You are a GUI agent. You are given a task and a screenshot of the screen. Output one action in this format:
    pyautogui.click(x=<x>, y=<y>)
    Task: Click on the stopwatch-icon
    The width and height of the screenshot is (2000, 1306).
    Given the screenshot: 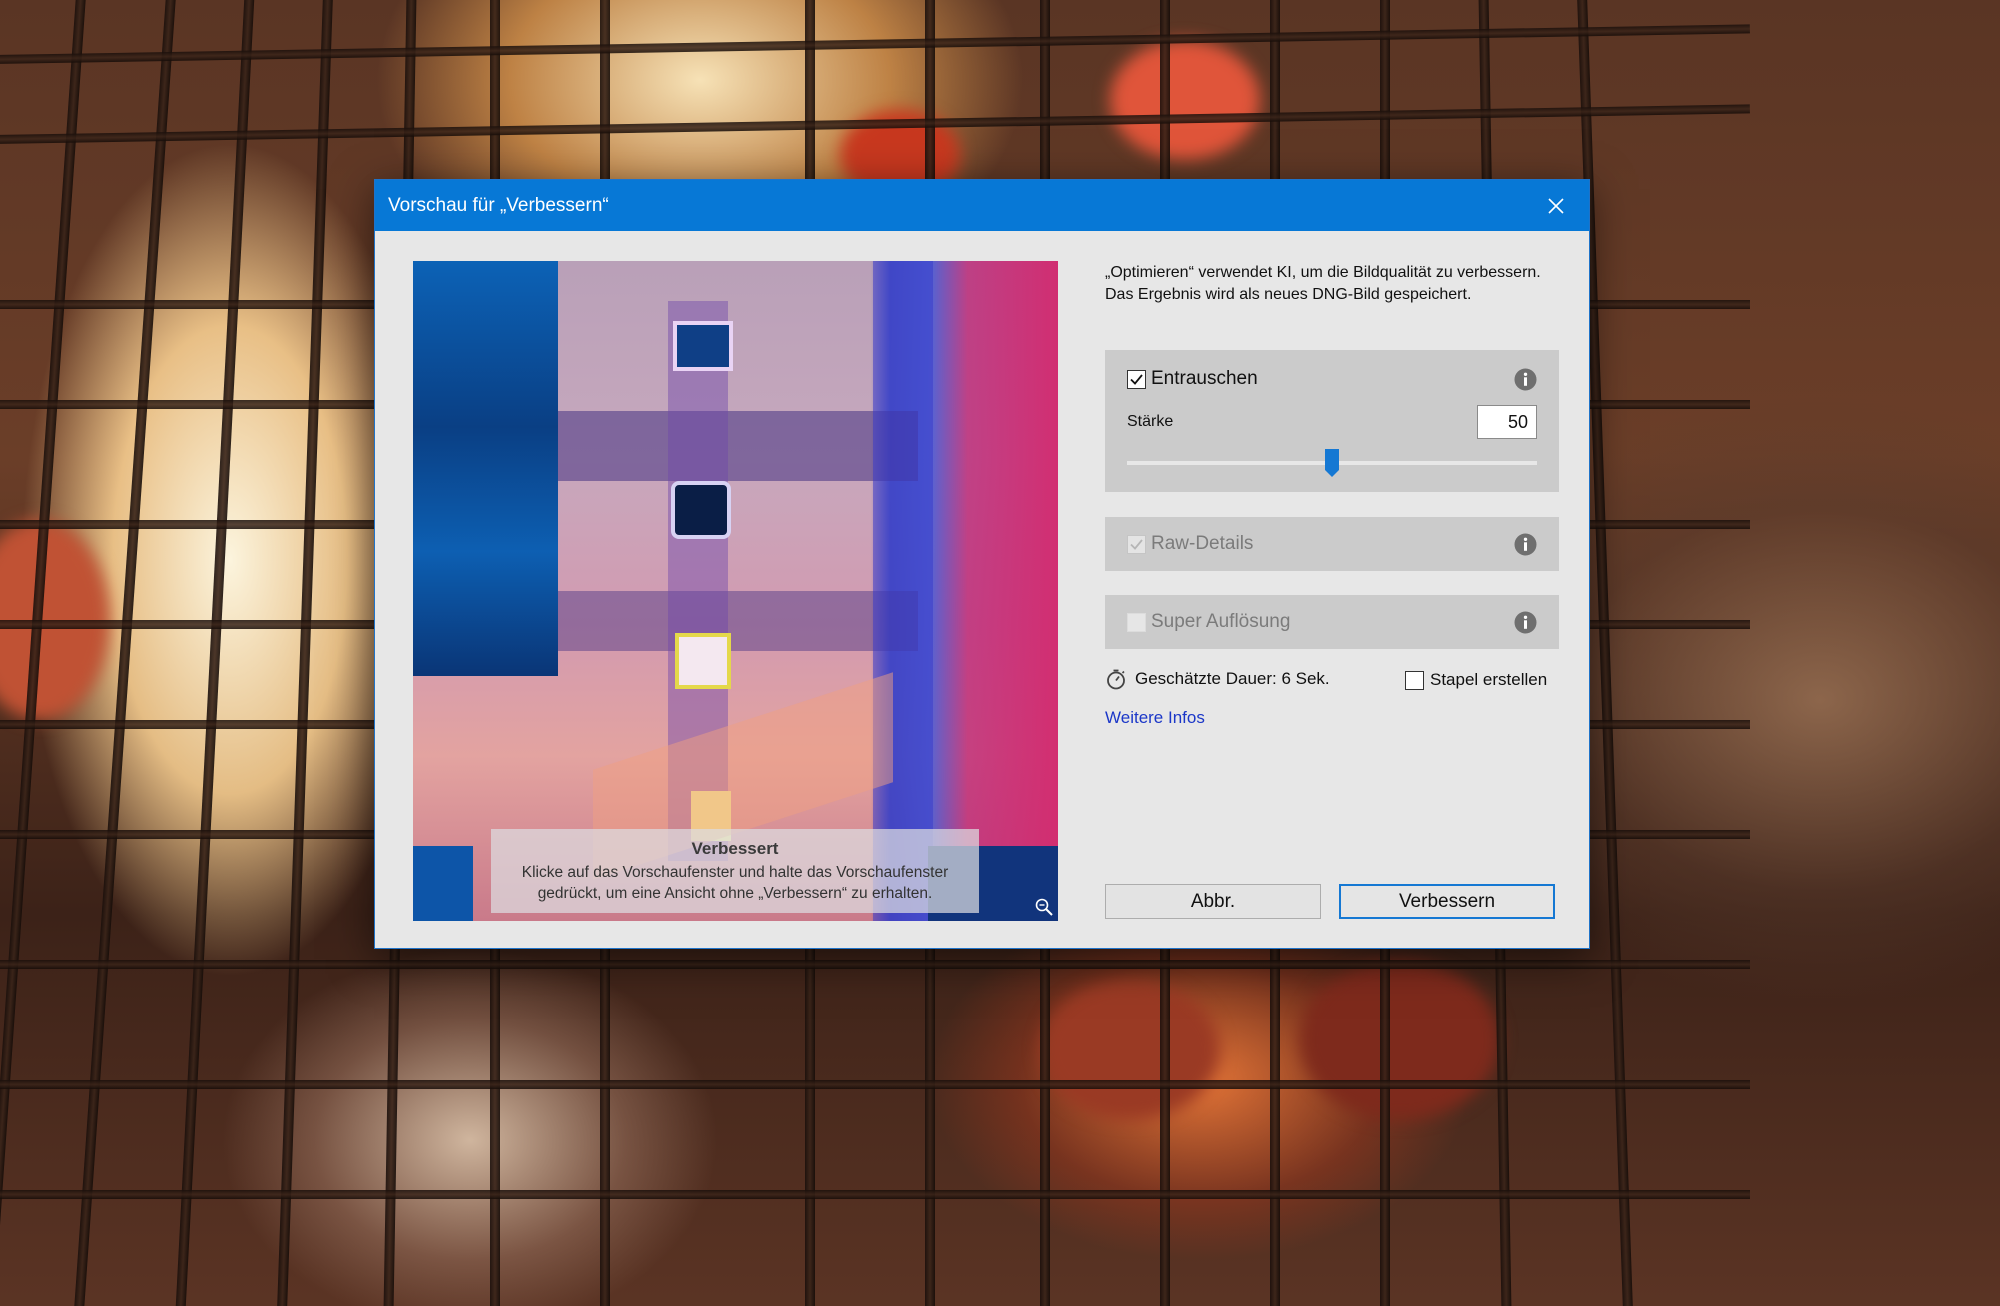 What is the action you would take?
    pyautogui.click(x=1116, y=679)
    